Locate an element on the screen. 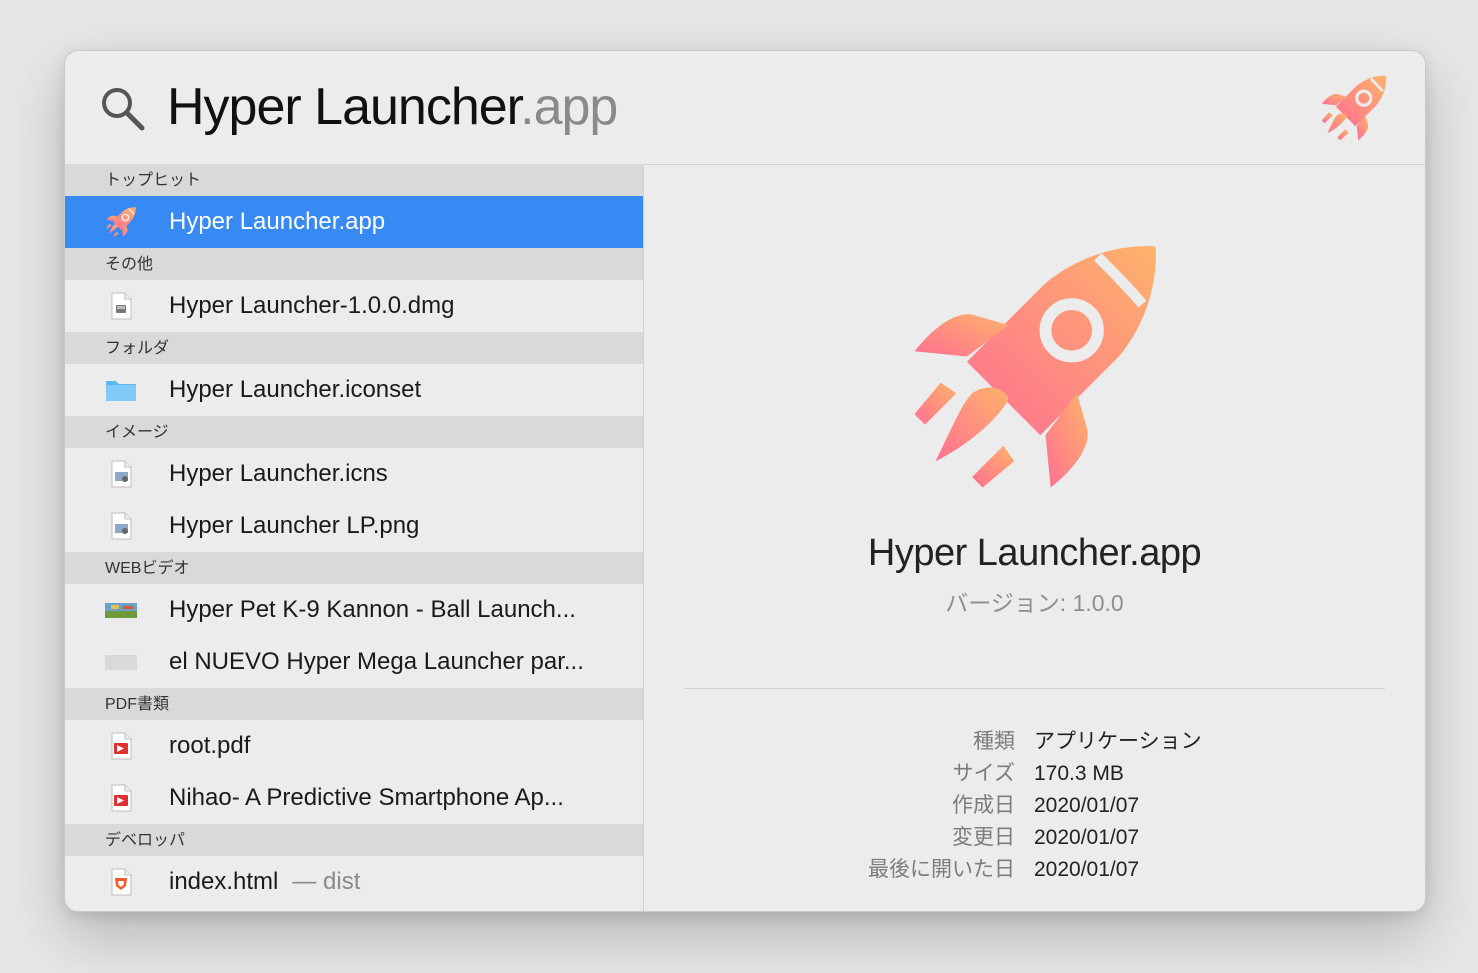  result-path: — dist is located at coordinates (326, 881).